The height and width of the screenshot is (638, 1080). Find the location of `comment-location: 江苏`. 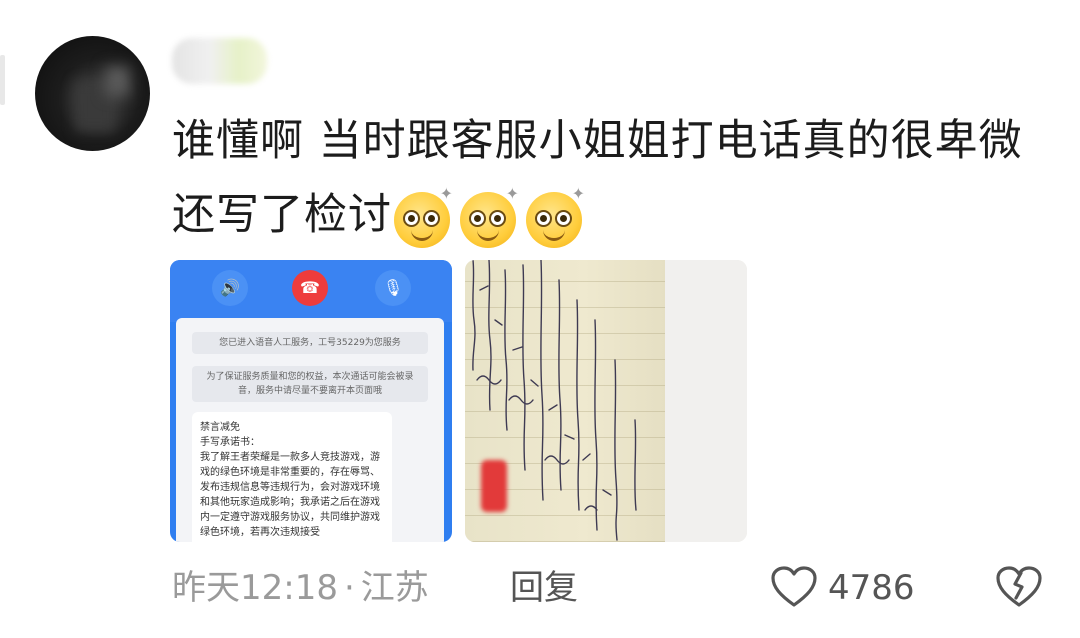

comment-location: 江苏 is located at coordinates (394, 588).